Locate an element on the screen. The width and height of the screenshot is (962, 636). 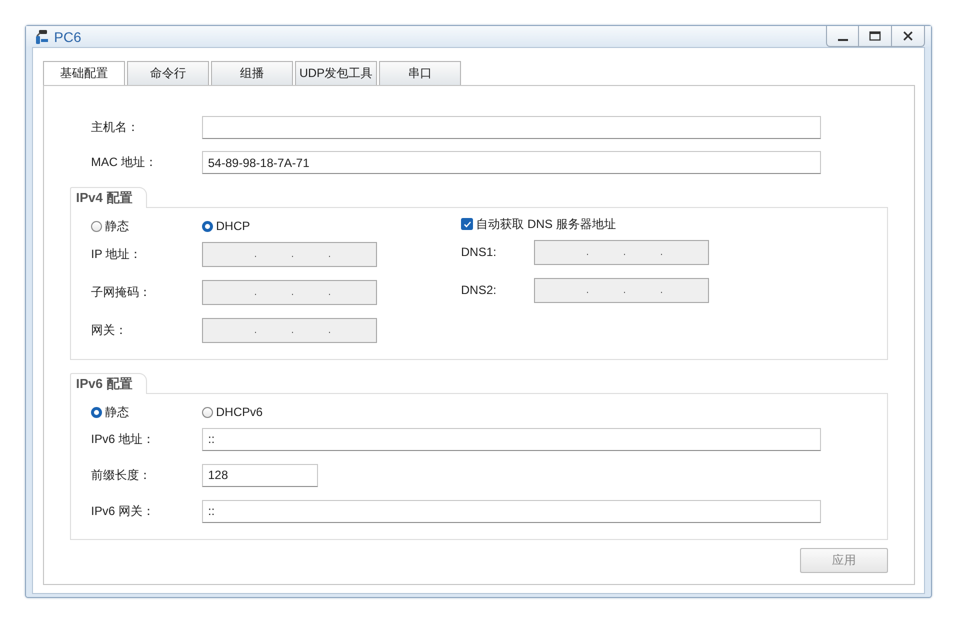
tab: 基础配置 is located at coordinates (84, 73).